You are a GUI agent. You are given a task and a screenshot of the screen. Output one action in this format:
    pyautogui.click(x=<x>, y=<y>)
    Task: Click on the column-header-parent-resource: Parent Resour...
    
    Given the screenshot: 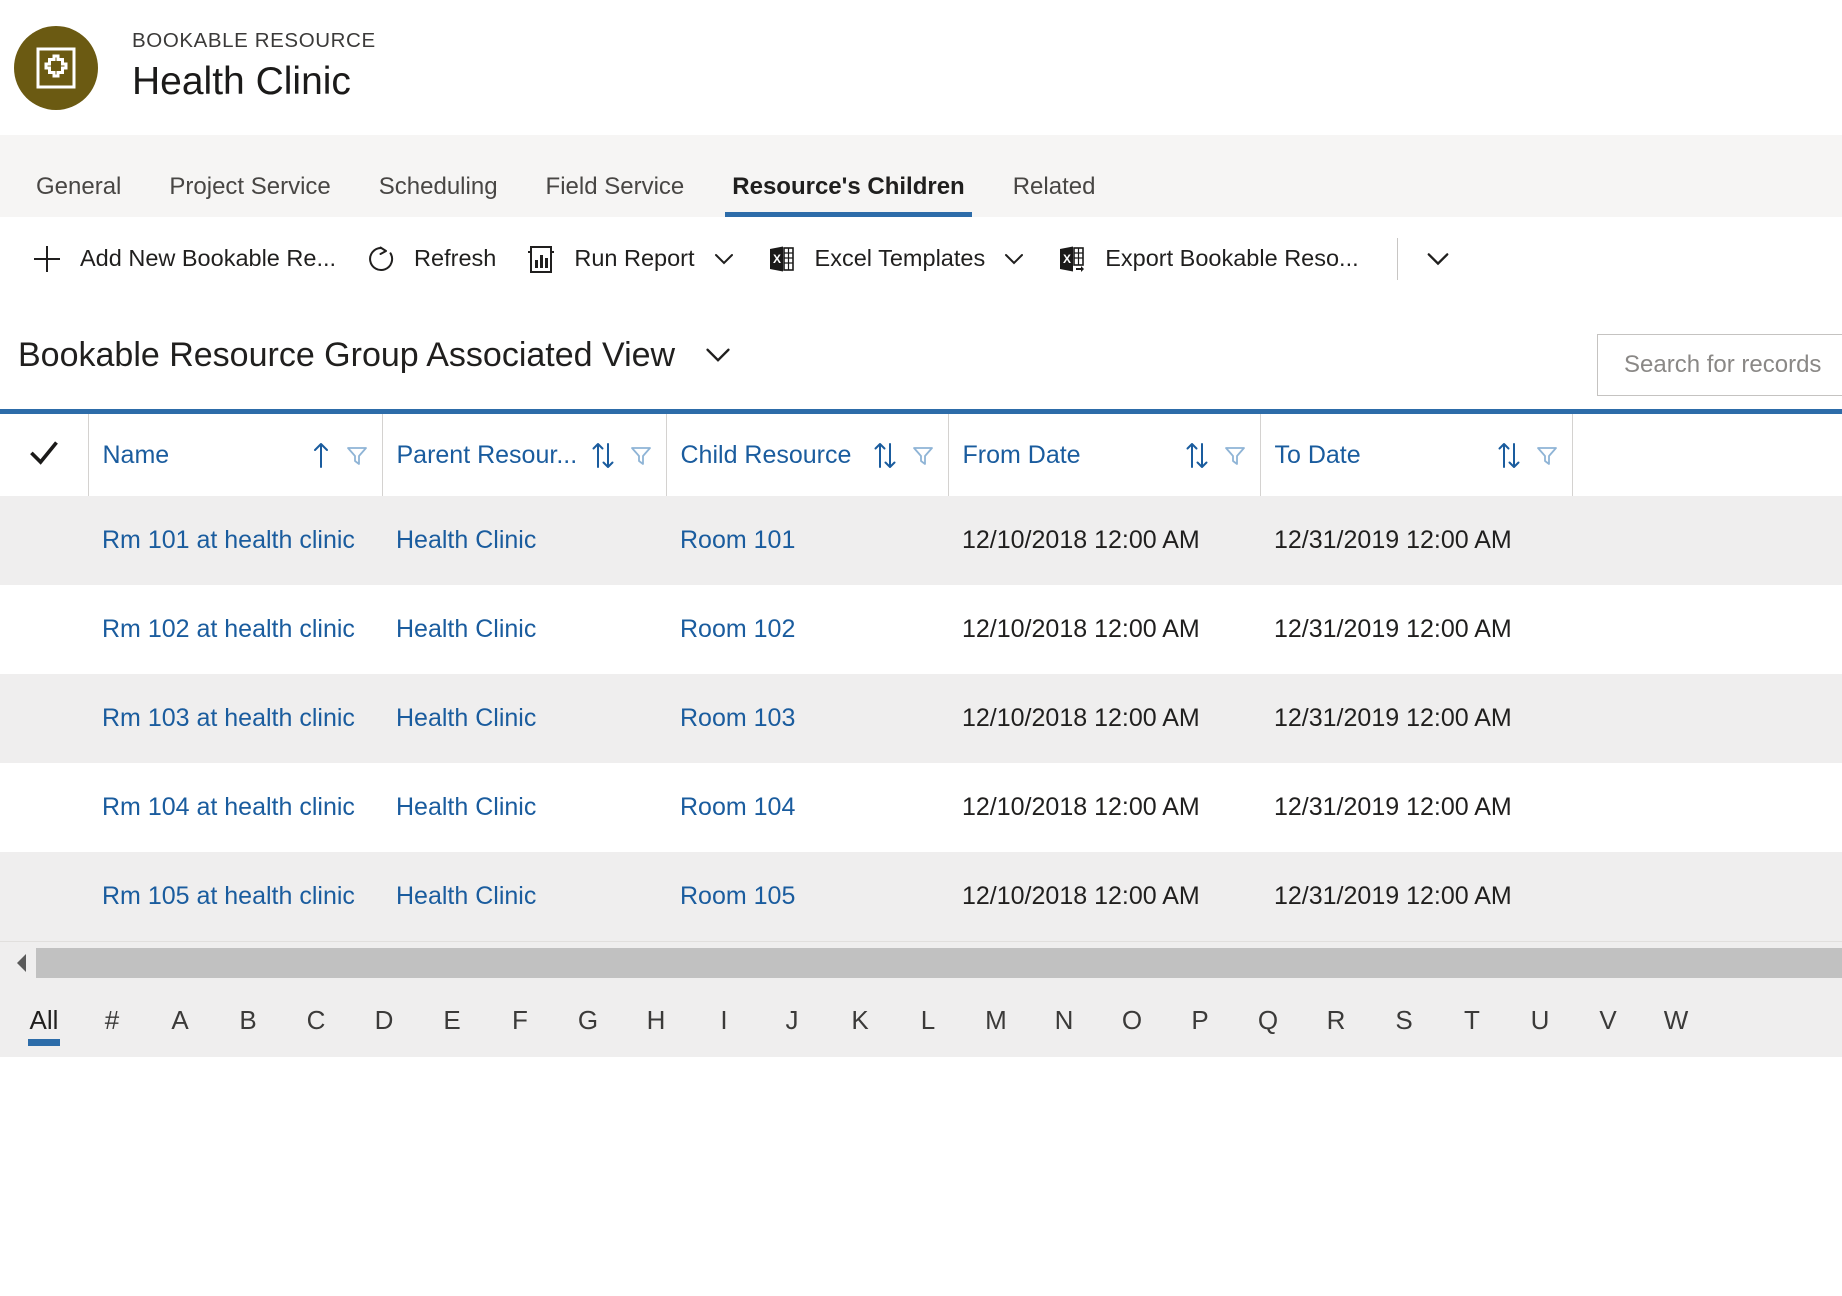 What is the action you would take?
    pyautogui.click(x=523, y=455)
    